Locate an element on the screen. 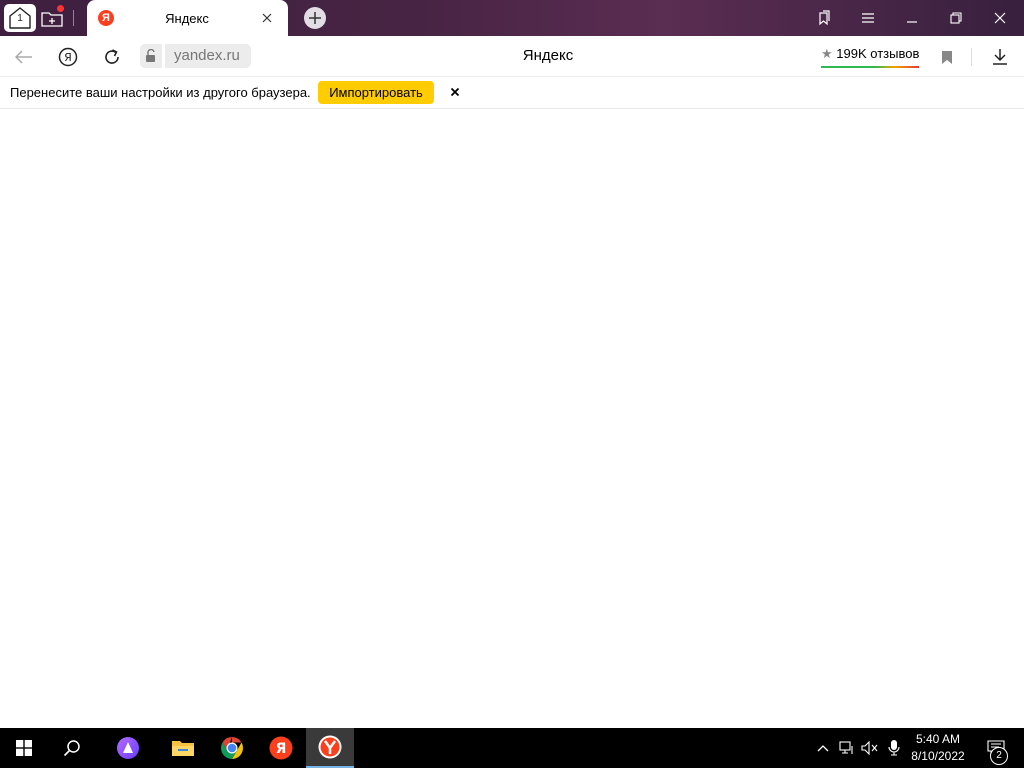 The image size is (1024, 768). yandex-browser-icon is located at coordinates (330, 747).